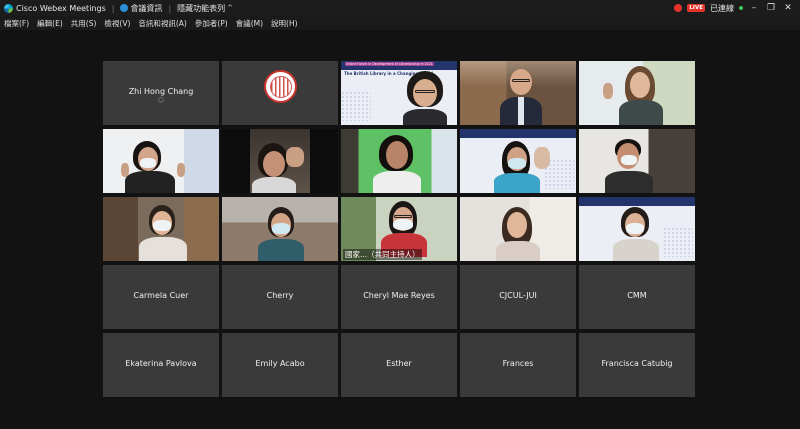 The width and height of the screenshot is (800, 429). I want to click on participant-name: Cherry, so click(280, 295).